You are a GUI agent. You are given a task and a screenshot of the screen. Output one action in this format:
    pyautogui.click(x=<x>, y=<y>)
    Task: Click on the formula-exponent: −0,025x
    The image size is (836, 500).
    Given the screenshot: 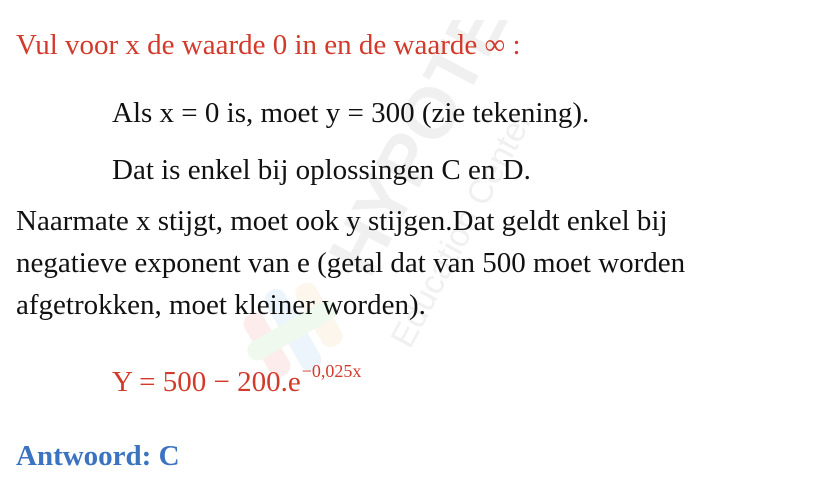 What is the action you would take?
    pyautogui.click(x=331, y=371)
    